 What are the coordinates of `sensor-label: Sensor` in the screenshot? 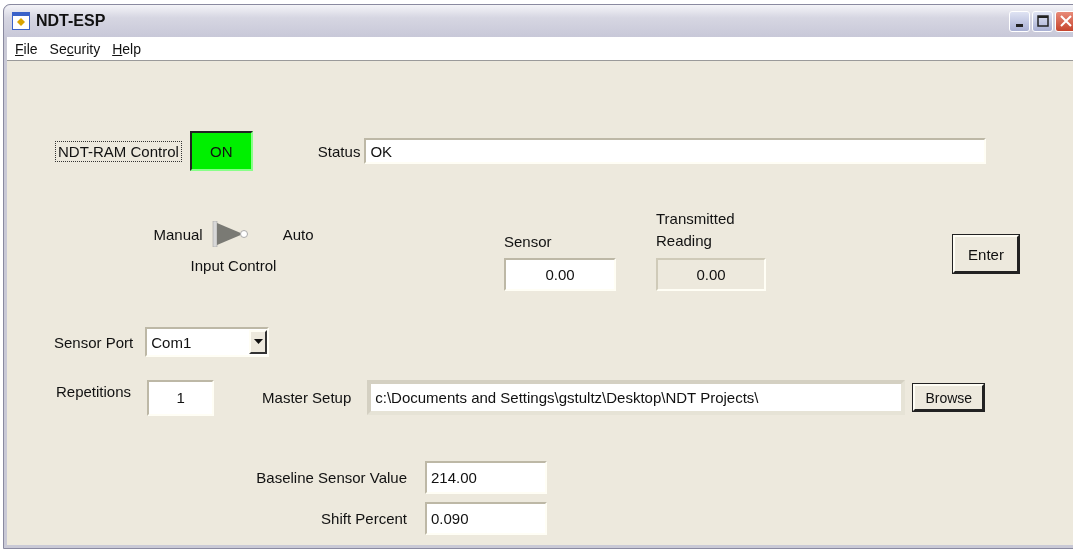 It's located at (528, 241).